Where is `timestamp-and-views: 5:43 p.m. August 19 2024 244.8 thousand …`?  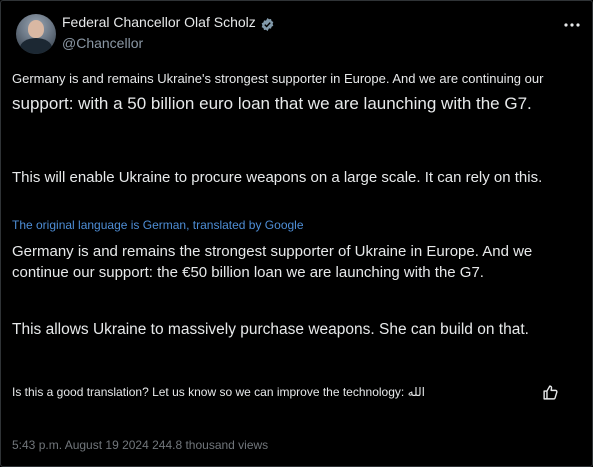 timestamp-and-views: 5:43 p.m. August 19 2024 244.8 thousand … is located at coordinates (140, 445).